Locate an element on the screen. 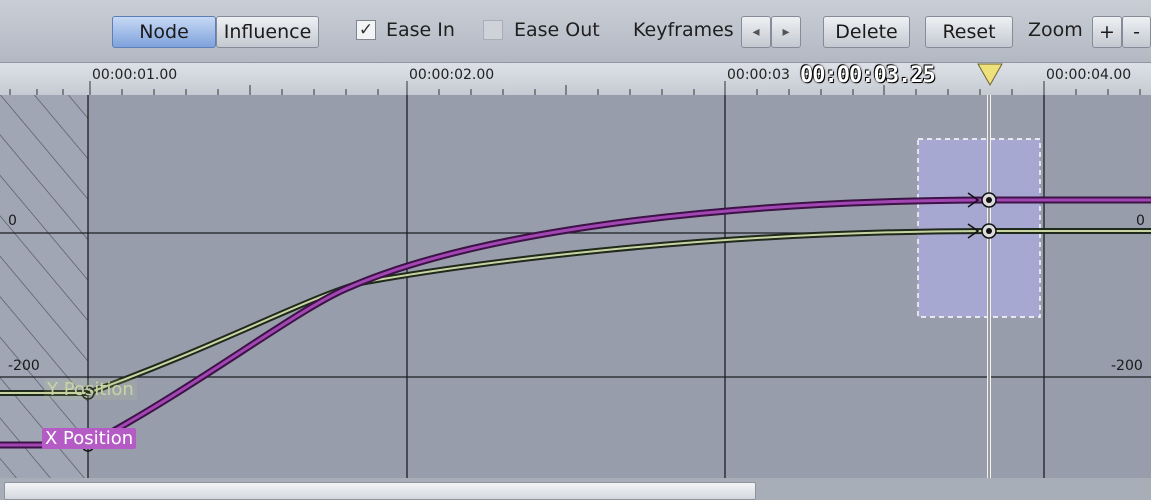  ease-in-checkbox: ✓ is located at coordinates (366, 30).